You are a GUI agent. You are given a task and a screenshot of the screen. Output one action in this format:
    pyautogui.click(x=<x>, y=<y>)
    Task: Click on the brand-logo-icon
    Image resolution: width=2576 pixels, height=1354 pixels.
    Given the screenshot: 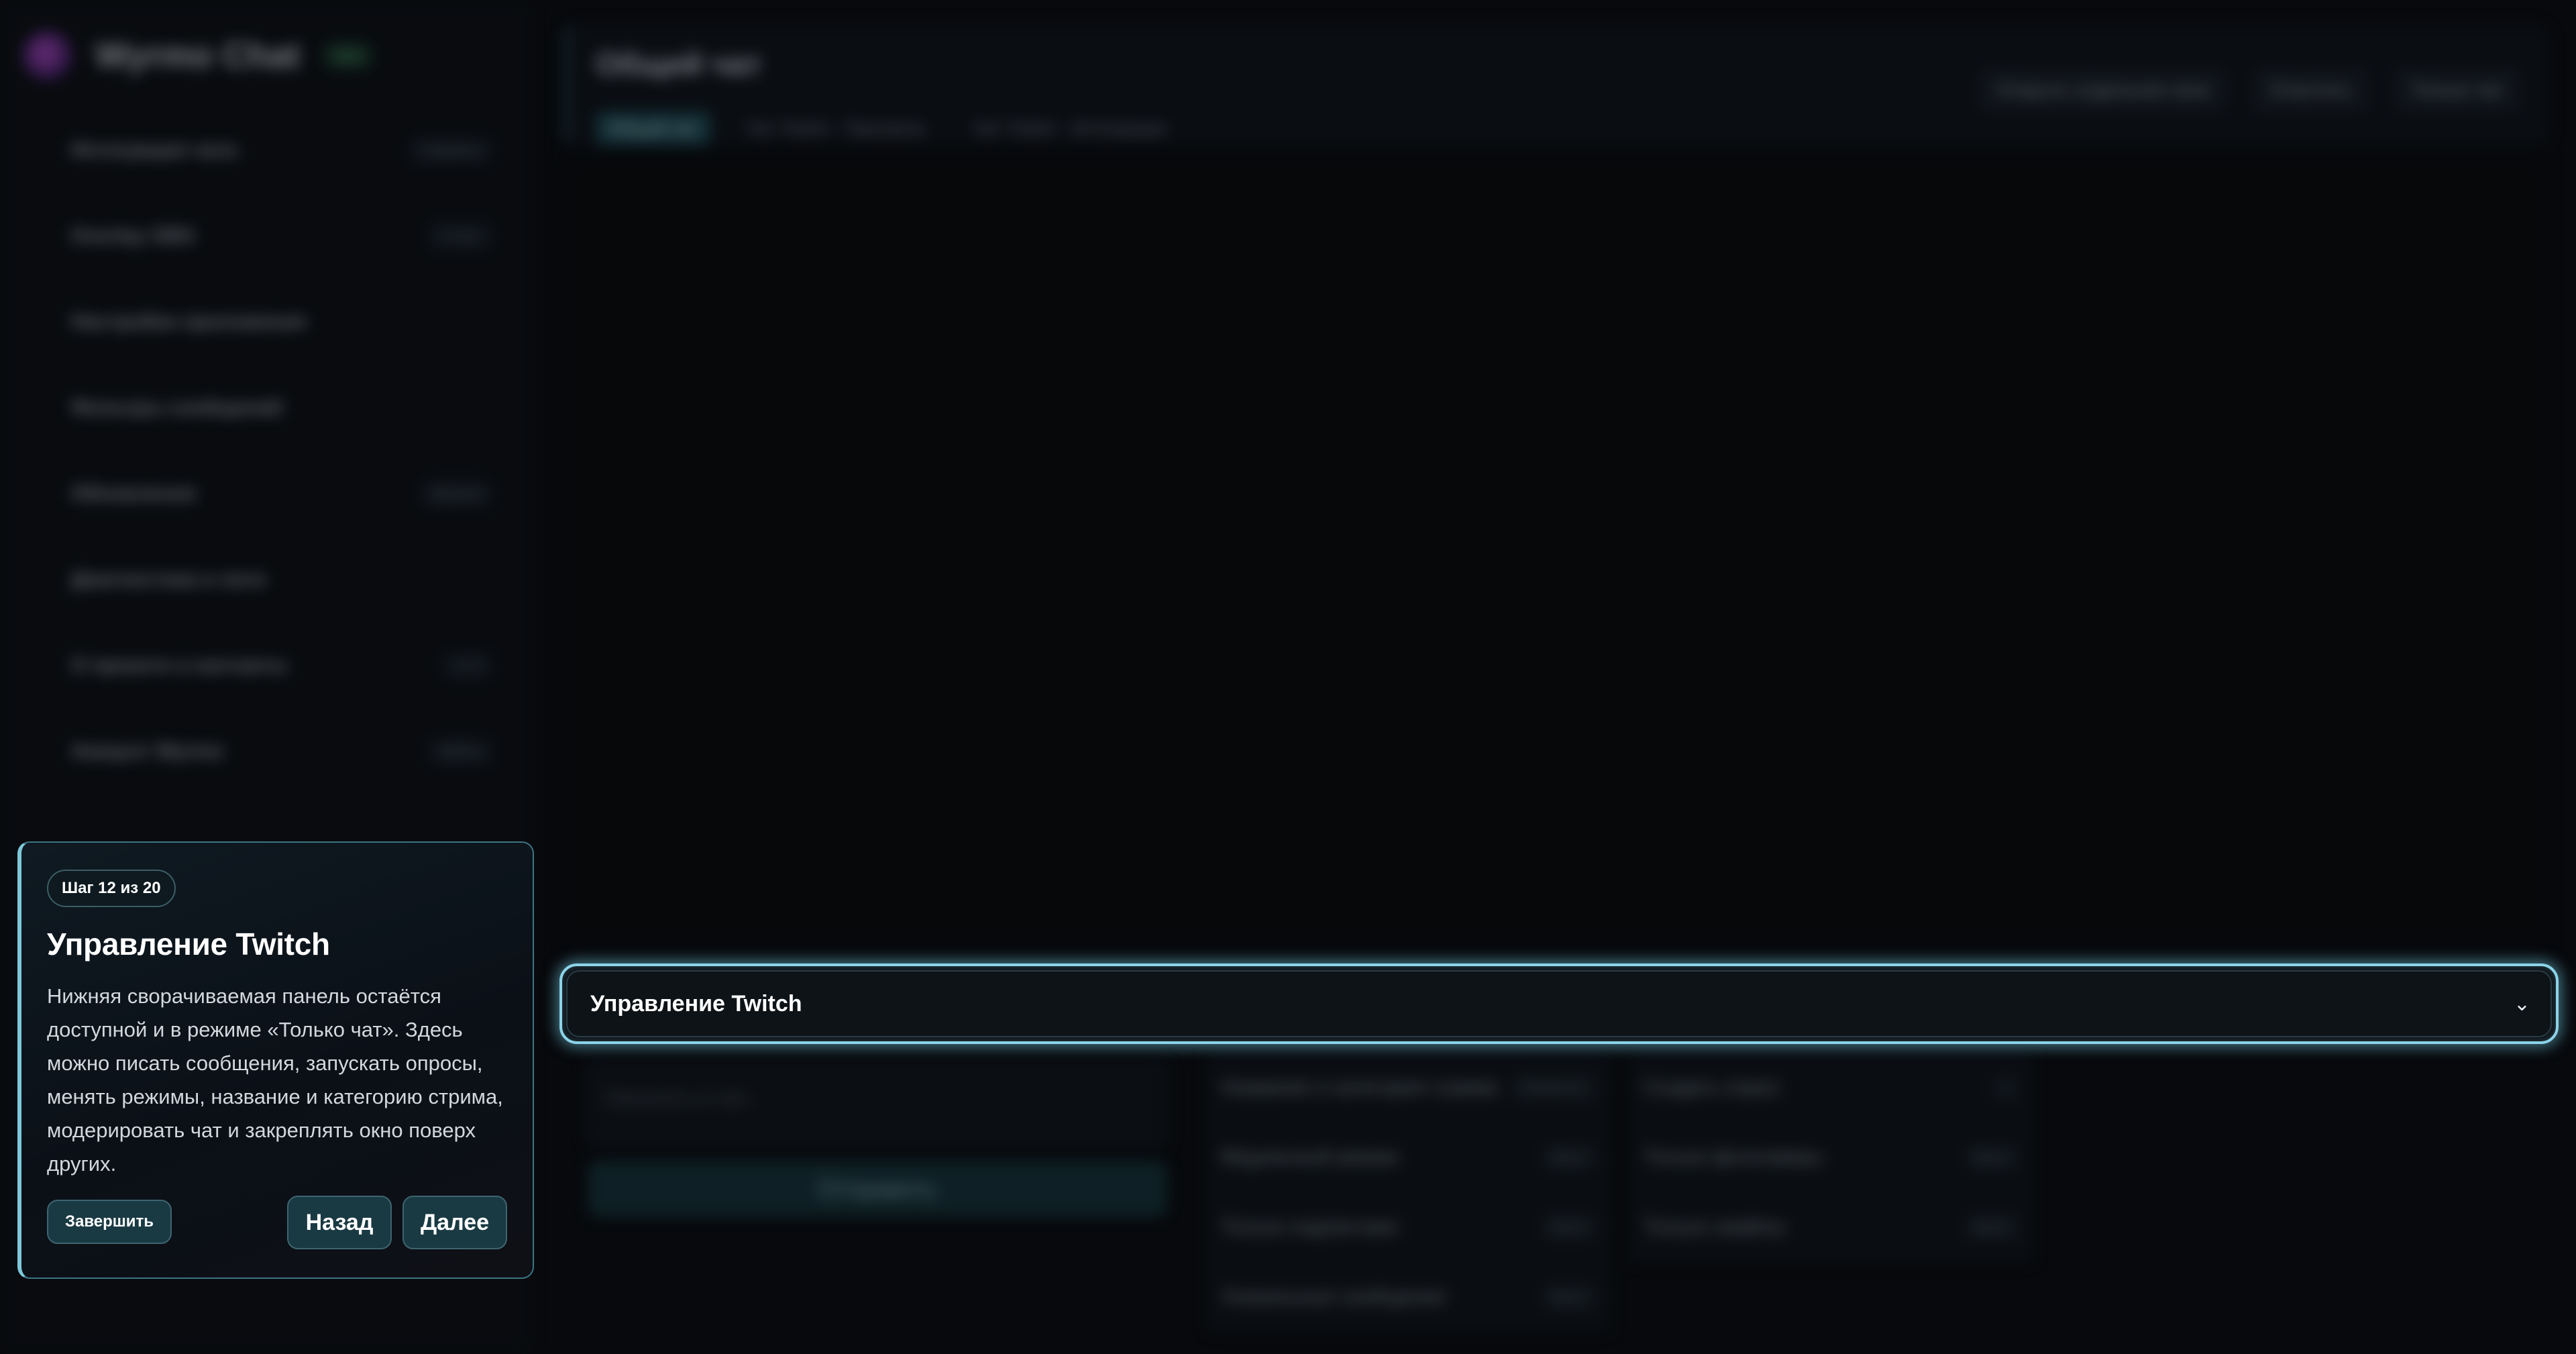 What is the action you would take?
    pyautogui.click(x=47, y=56)
    